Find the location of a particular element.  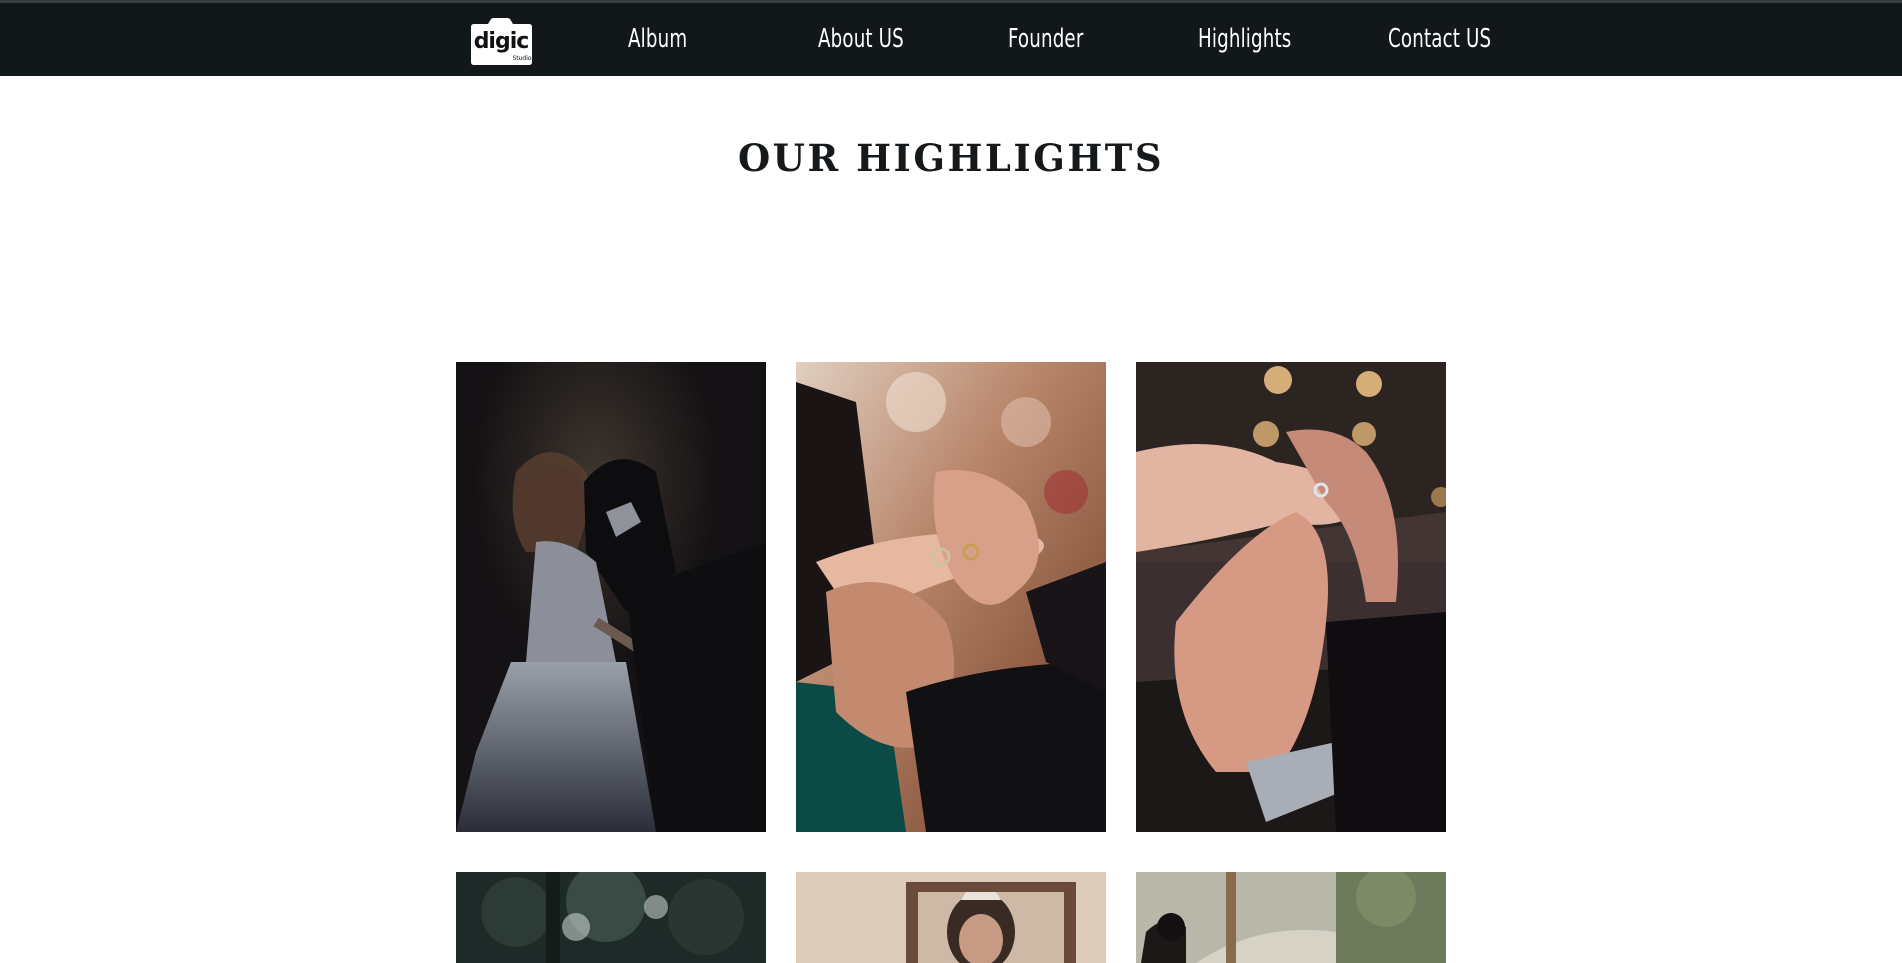

svg-text: Studio is located at coordinates (521, 58).